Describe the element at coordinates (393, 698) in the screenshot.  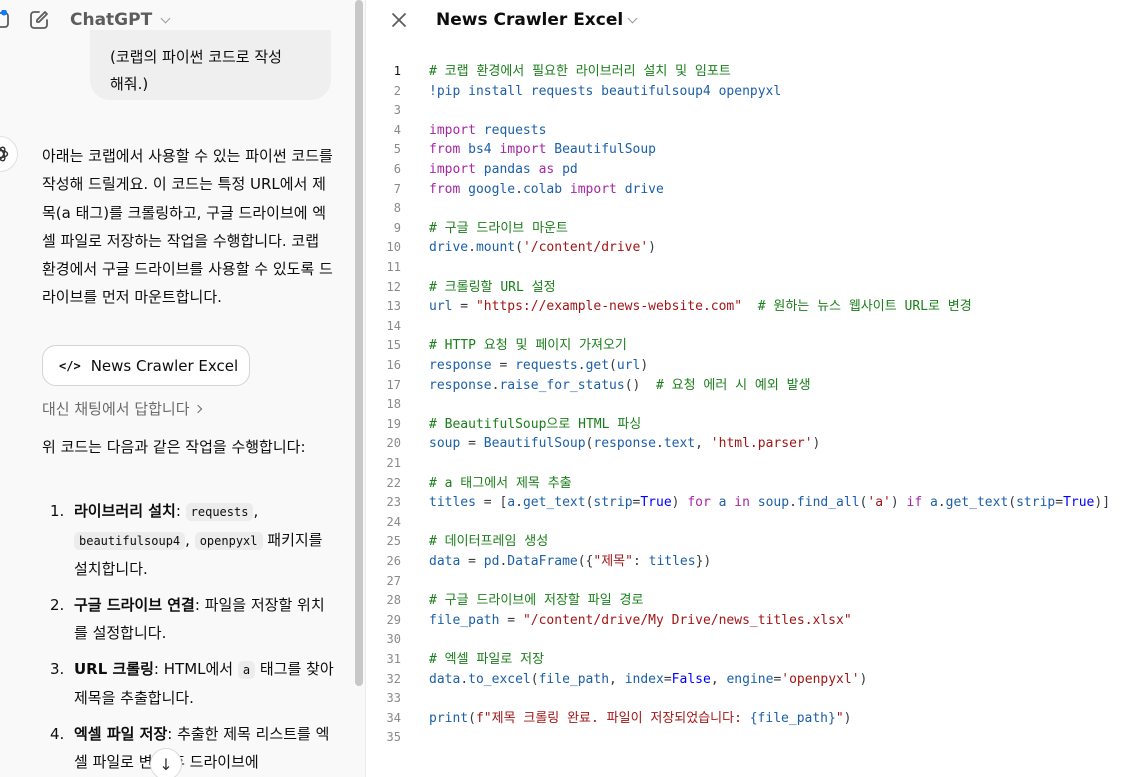
I see `line-number: 33` at that location.